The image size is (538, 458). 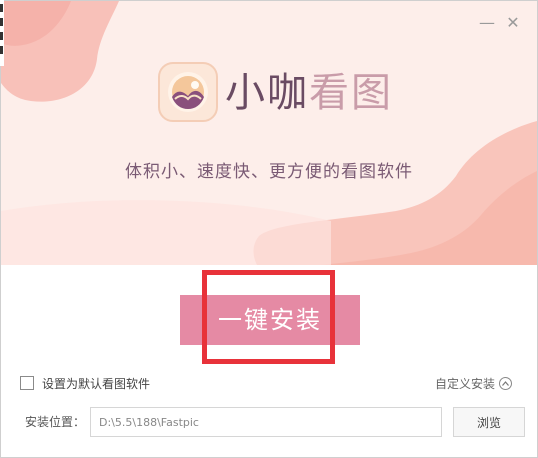 What do you see at coordinates (96, 383) in the screenshot?
I see `default-viewer-label: 设置为默认看图软件` at bounding box center [96, 383].